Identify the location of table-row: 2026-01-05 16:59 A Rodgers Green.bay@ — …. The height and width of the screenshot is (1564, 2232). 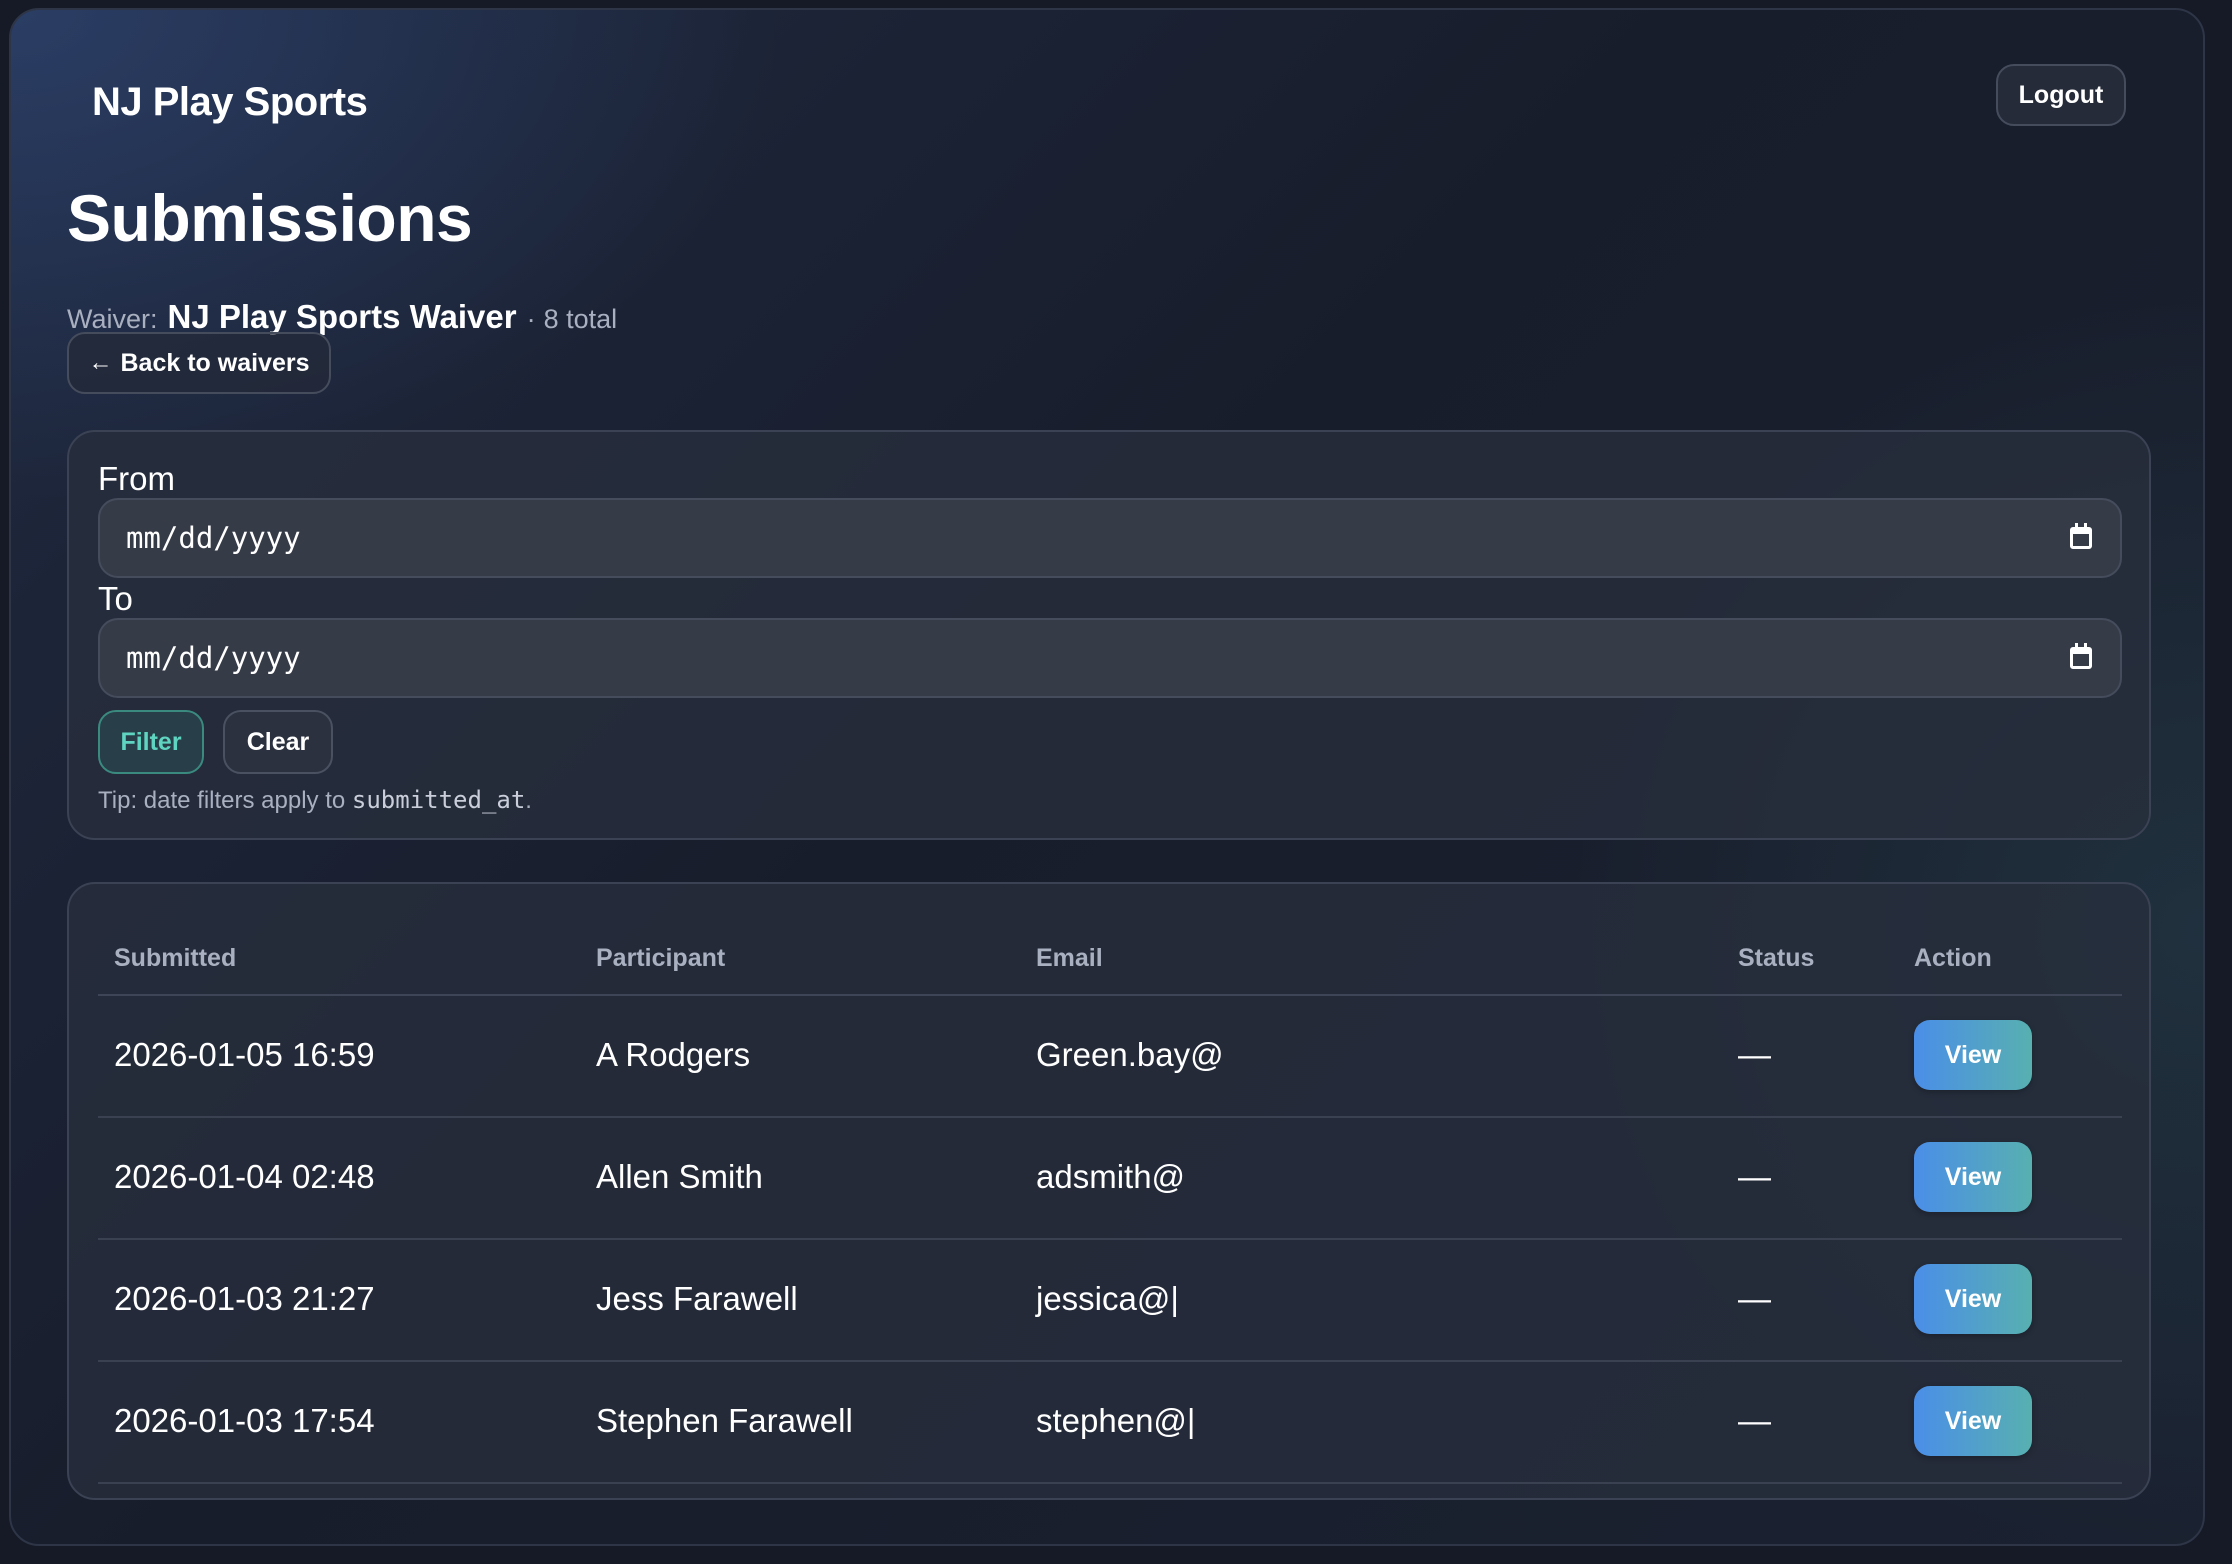
(1110, 1057).